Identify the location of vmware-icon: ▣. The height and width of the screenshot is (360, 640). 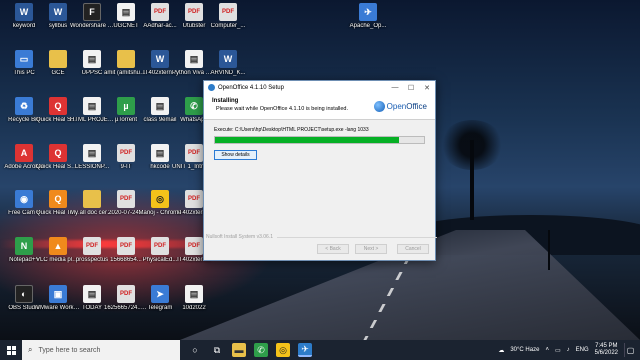
(58, 294).